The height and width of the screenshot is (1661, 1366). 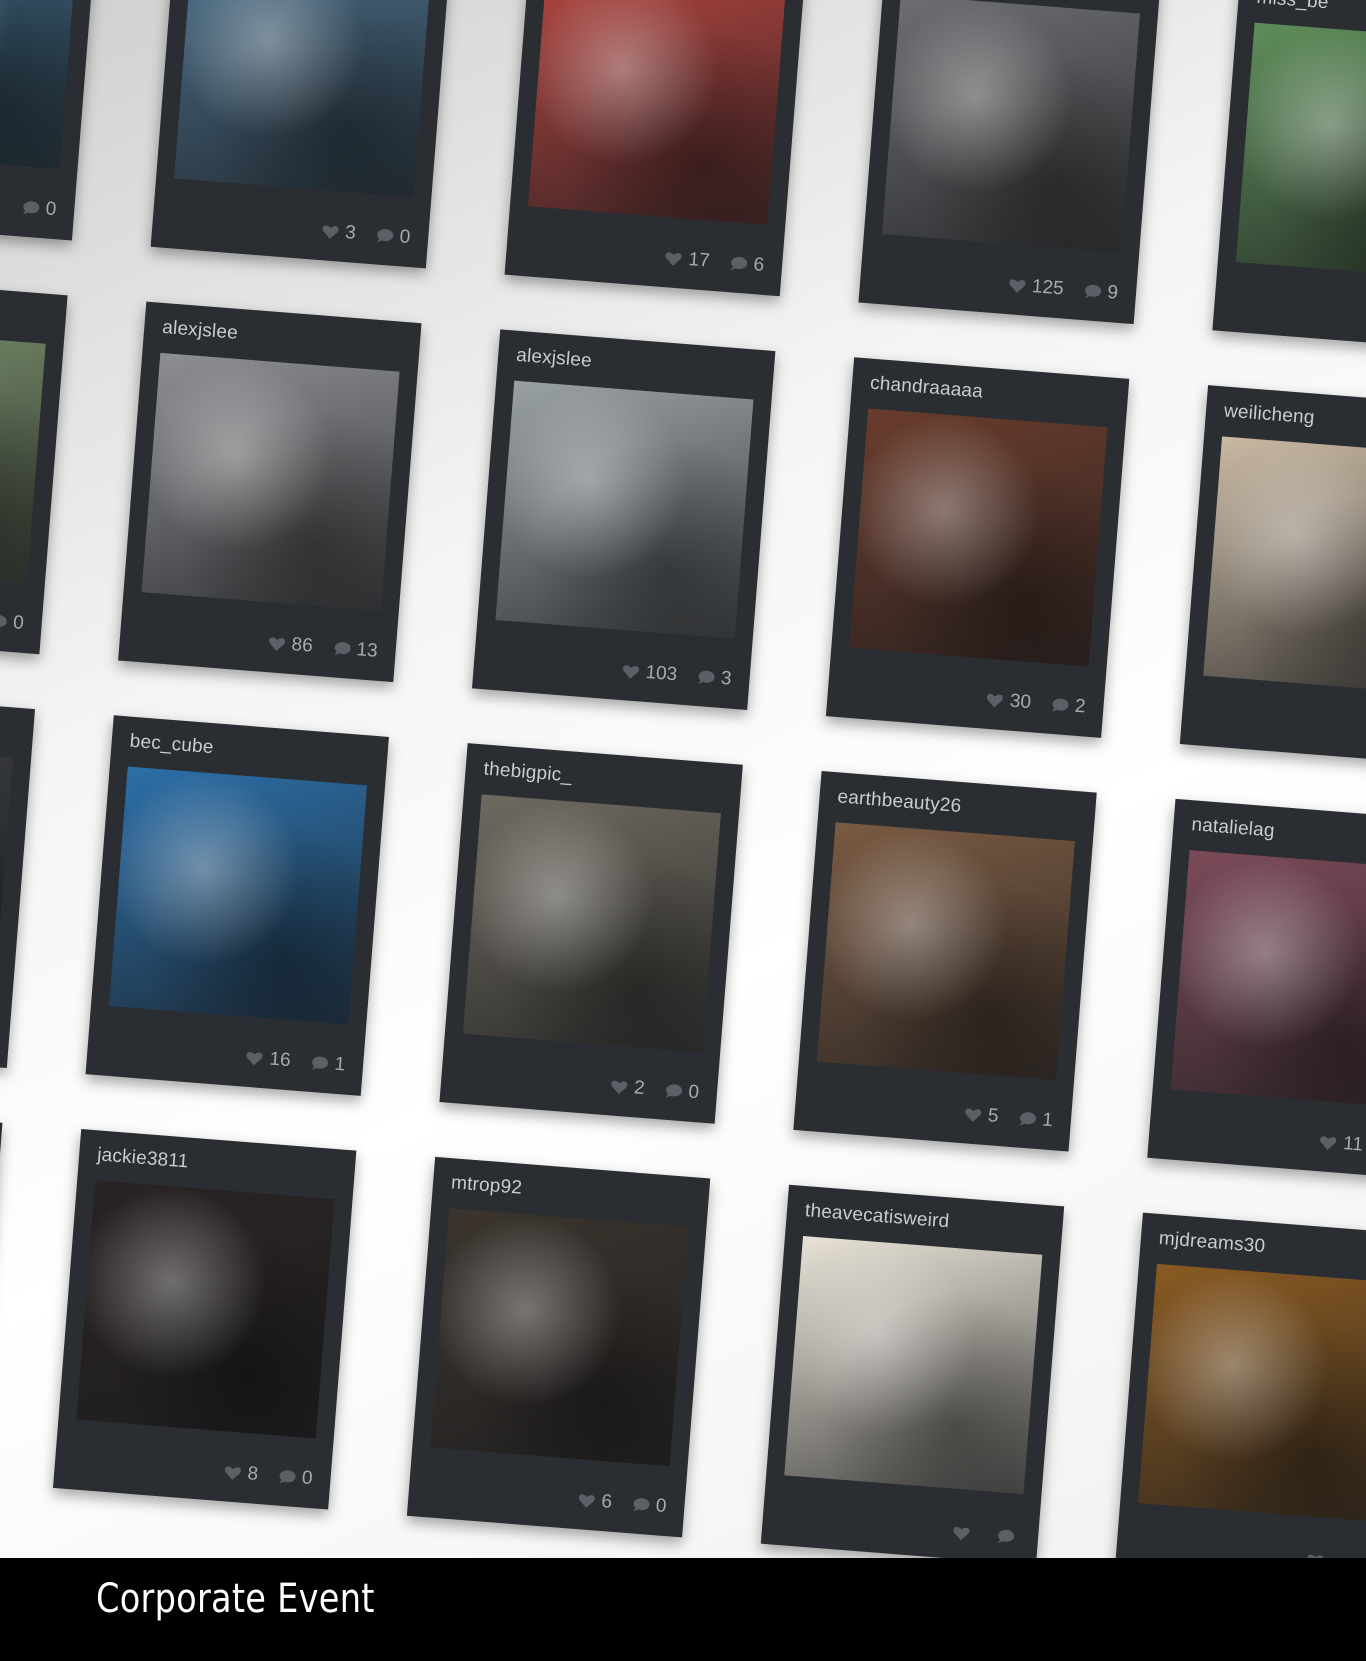 I want to click on photo-card: natalielag 11, so click(x=1256, y=989).